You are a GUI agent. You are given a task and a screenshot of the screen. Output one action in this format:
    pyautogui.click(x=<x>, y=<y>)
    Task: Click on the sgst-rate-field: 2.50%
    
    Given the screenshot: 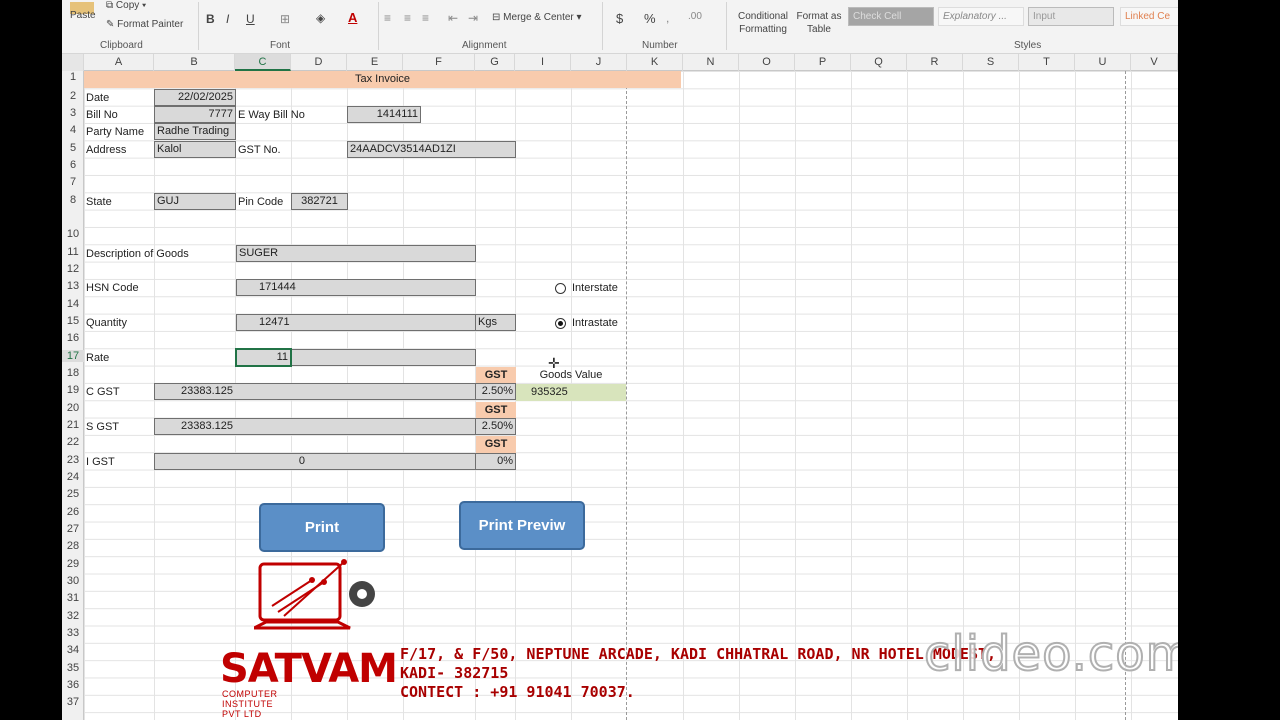 What is the action you would take?
    pyautogui.click(x=495, y=426)
    